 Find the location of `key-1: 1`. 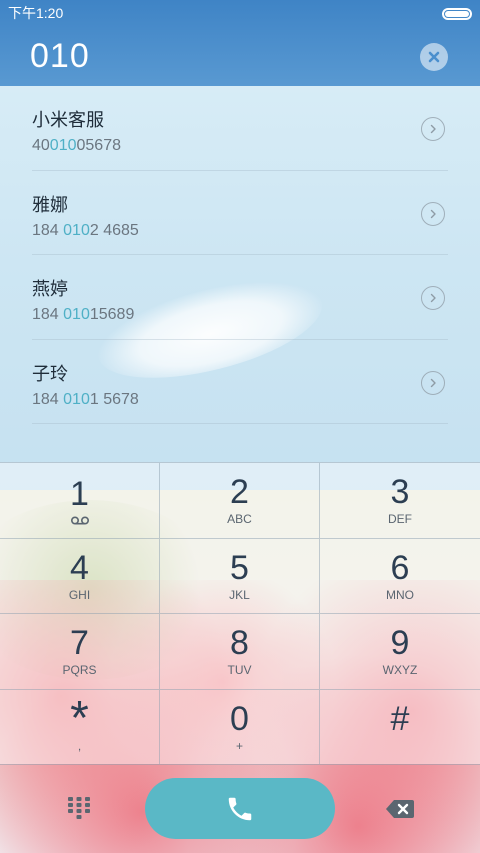

key-1: 1 is located at coordinates (80, 501).